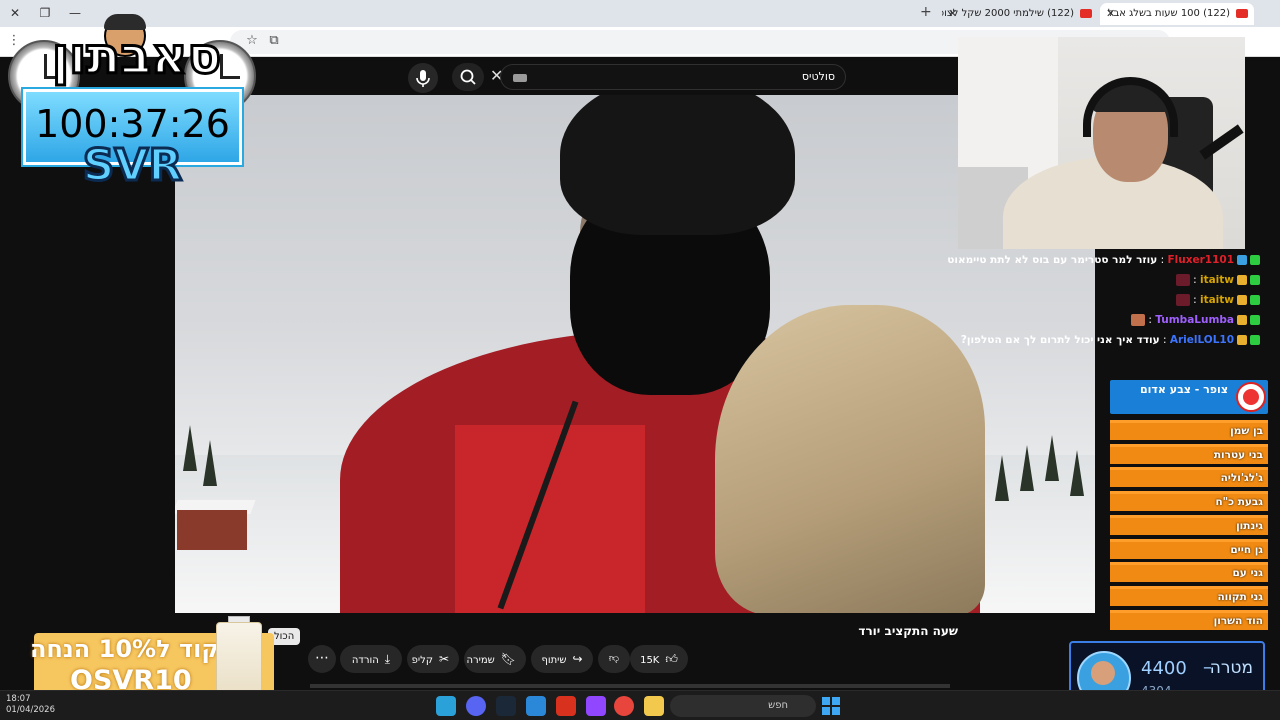 The image size is (1280, 720). What do you see at coordinates (536, 706) in the screenshot?
I see `notepad-icon` at bounding box center [536, 706].